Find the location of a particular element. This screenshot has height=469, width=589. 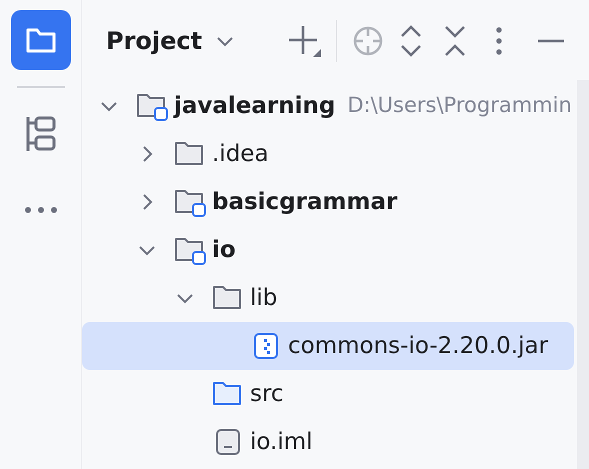

options-button is located at coordinates (499, 41).